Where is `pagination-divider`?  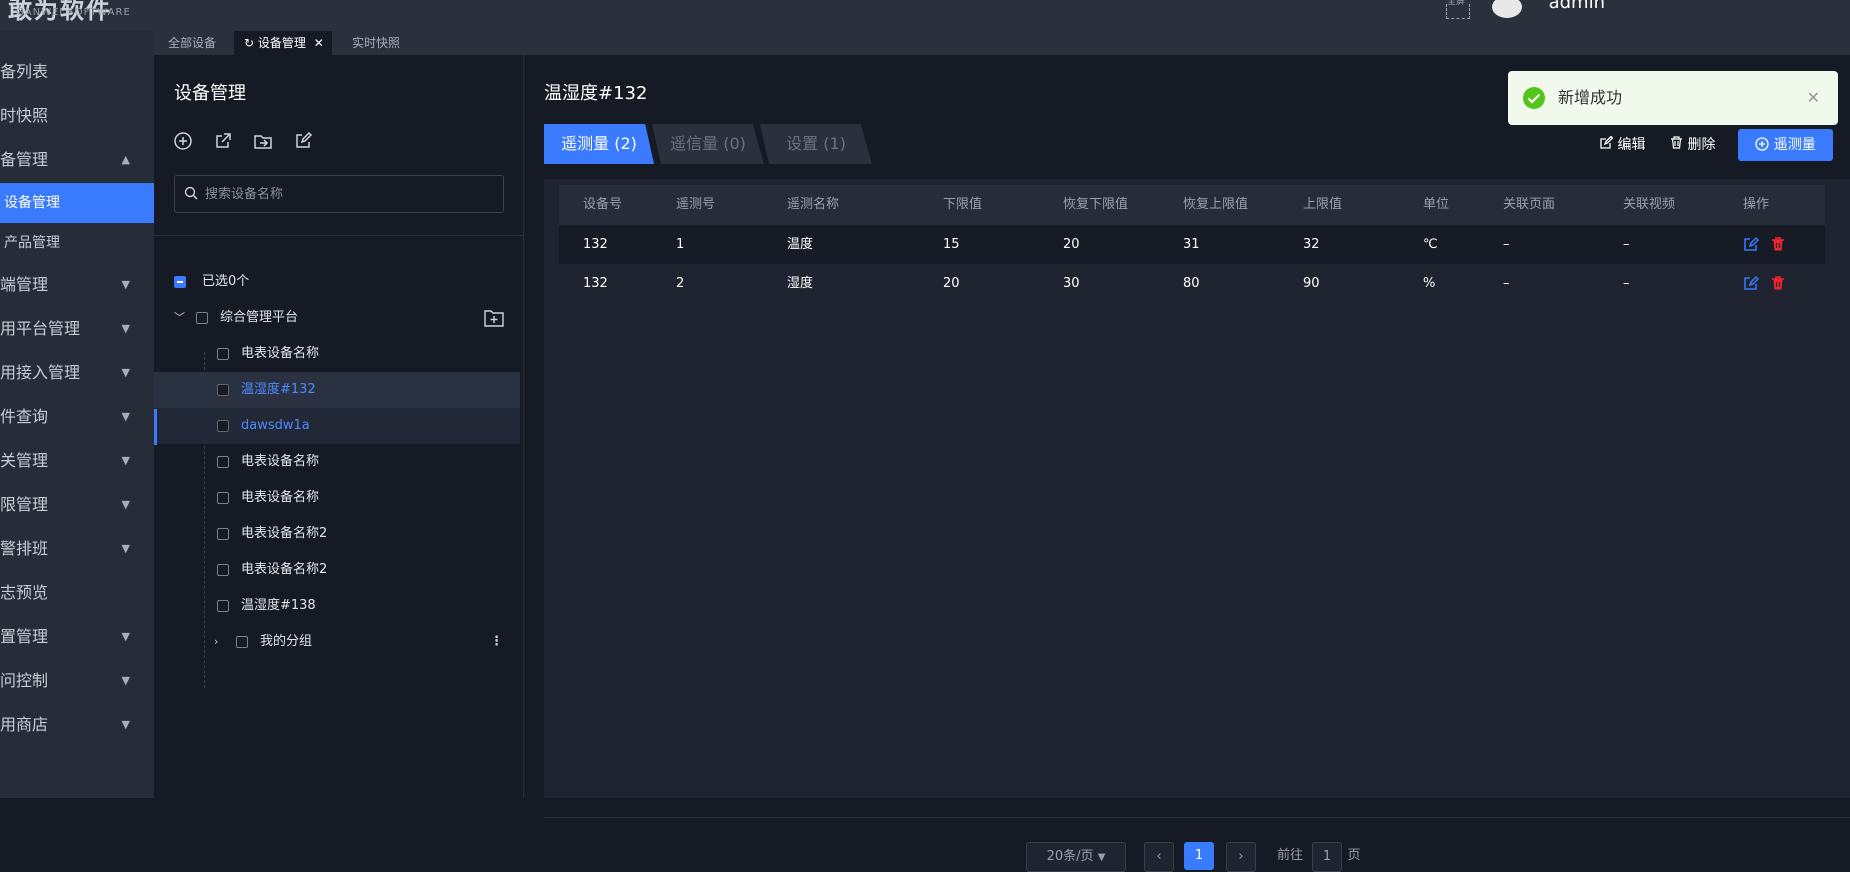
pagination-divider is located at coordinates (1197, 817).